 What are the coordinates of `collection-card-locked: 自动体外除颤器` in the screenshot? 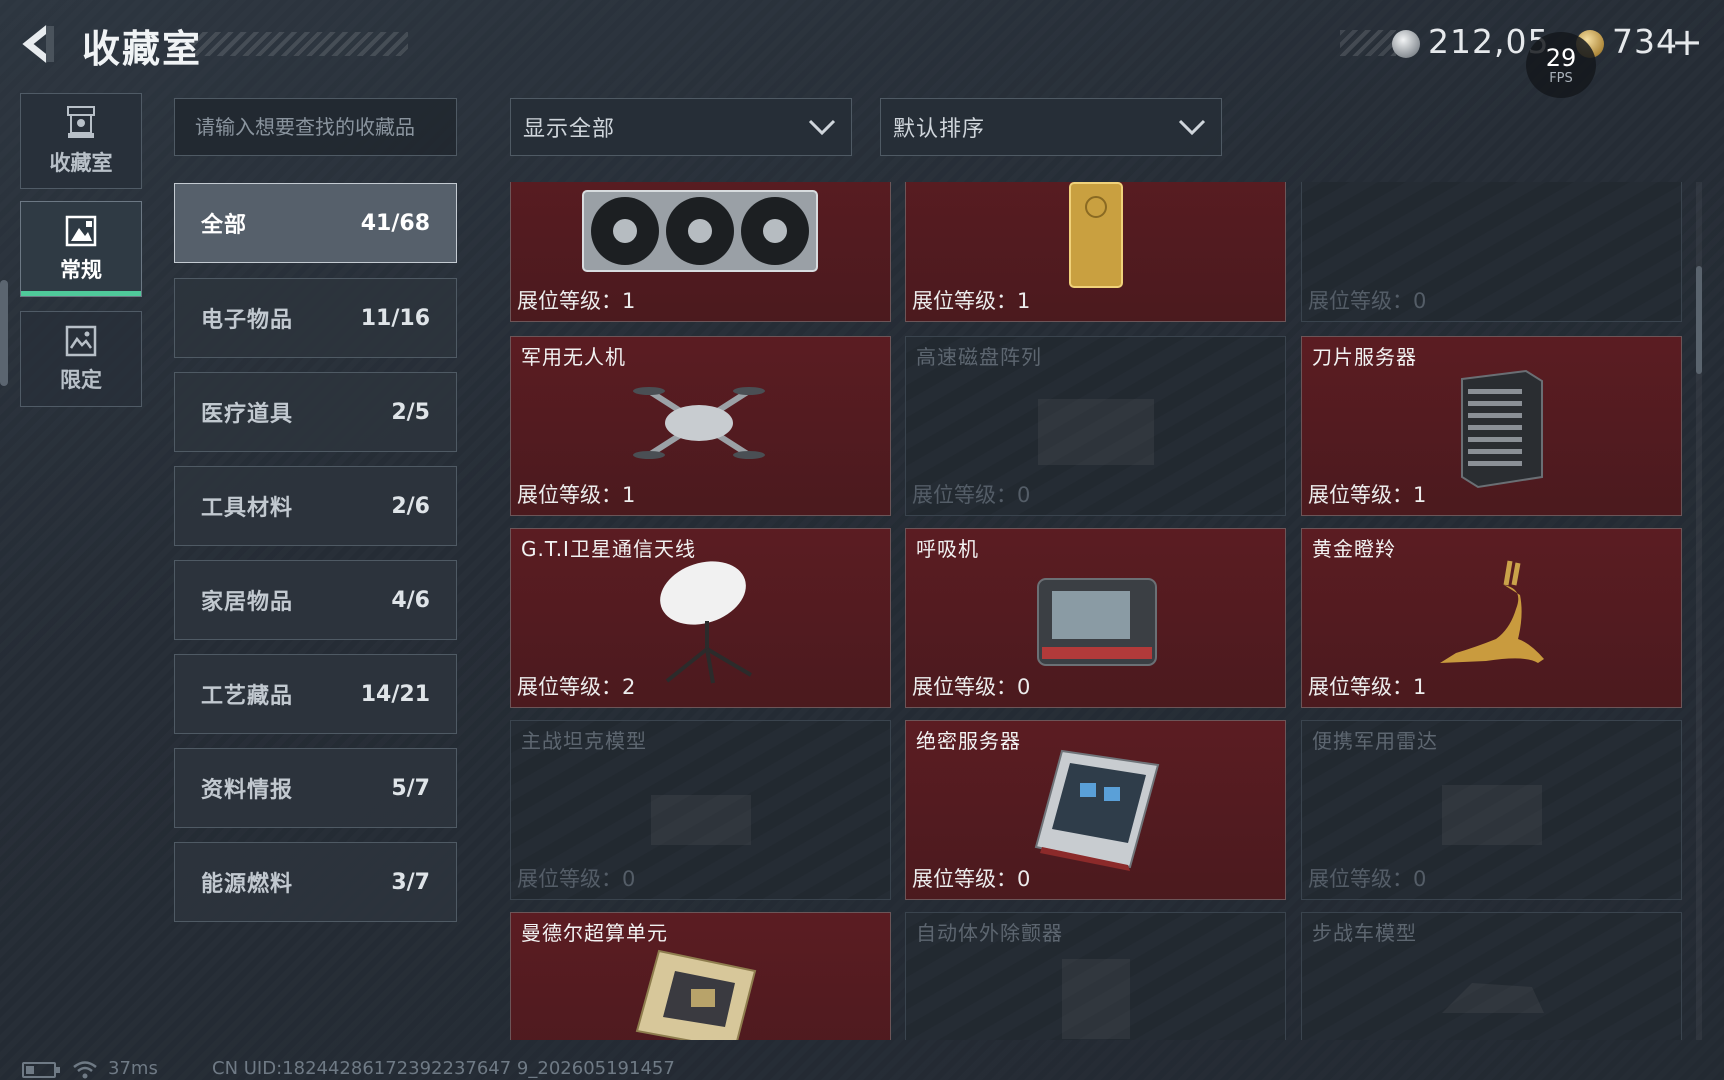 It's located at (1095, 976).